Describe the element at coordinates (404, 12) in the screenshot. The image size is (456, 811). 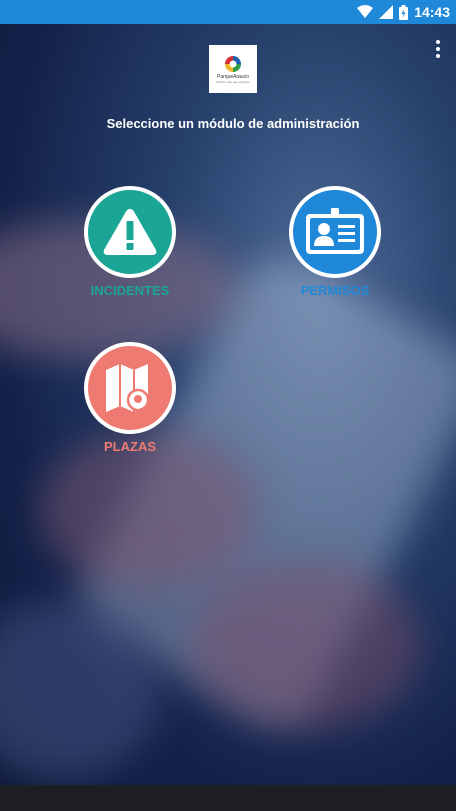
I see `battery-icon` at that location.